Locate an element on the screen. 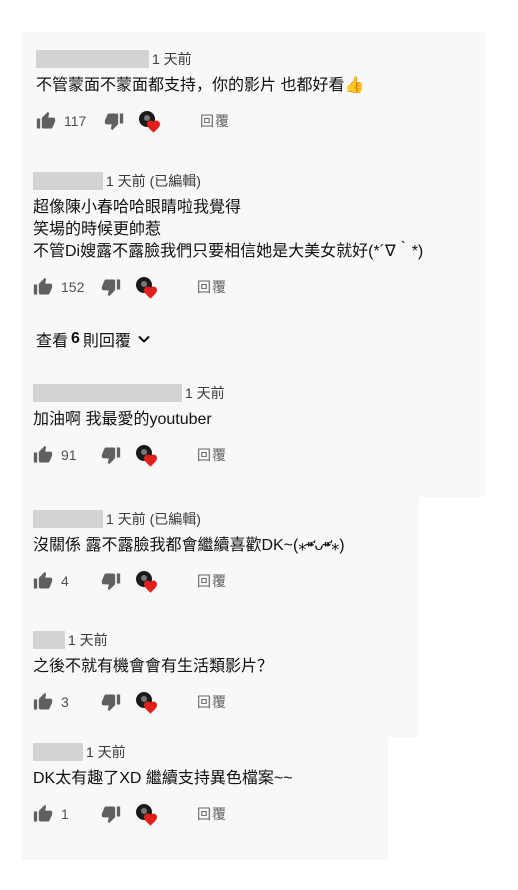  view-replies-button: 查看 6 則回覆 is located at coordinates (93, 339).